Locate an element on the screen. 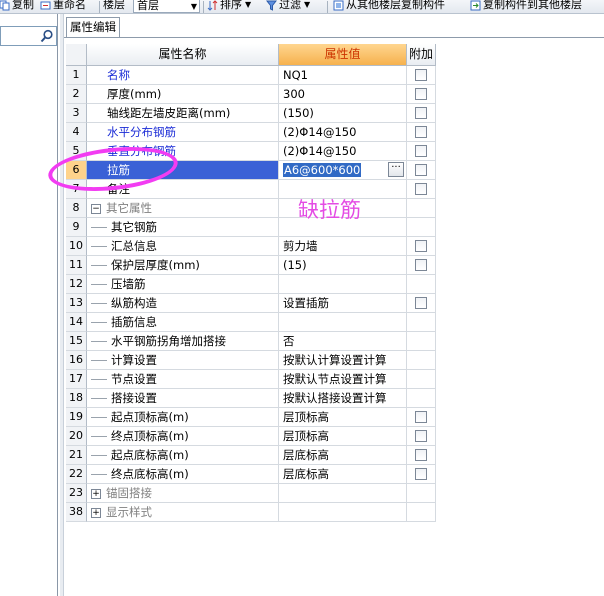 Image resolution: width=604 pixels, height=596 pixels. property-name-cell: 终点底标高(m) is located at coordinates (183, 474).